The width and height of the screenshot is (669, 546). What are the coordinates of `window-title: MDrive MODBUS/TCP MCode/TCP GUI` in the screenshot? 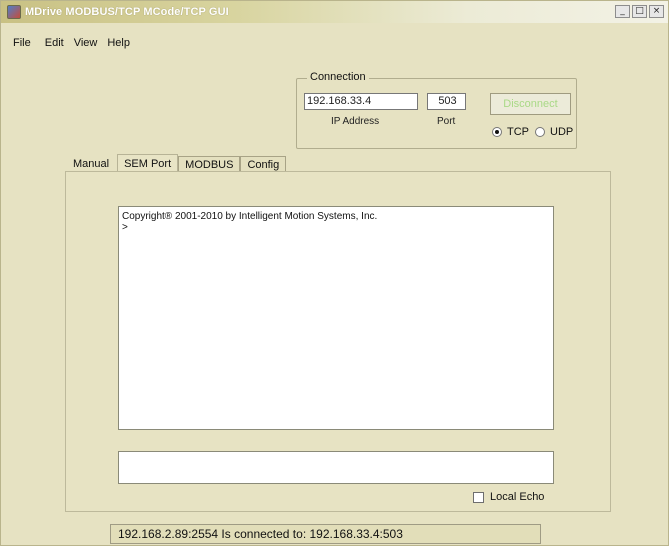 It's located at (127, 12).